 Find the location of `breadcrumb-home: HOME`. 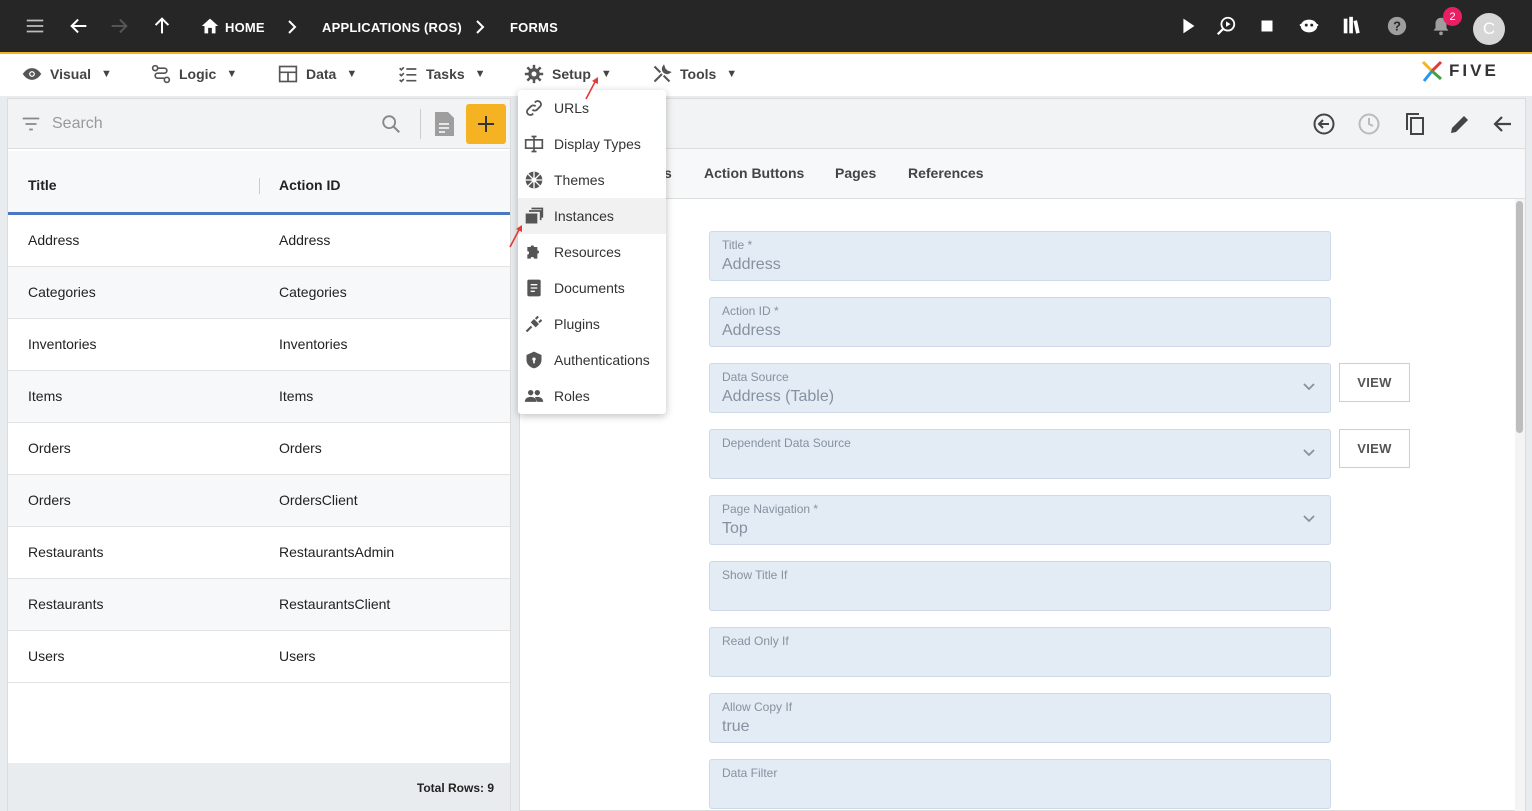

breadcrumb-home: HOME is located at coordinates (245, 27).